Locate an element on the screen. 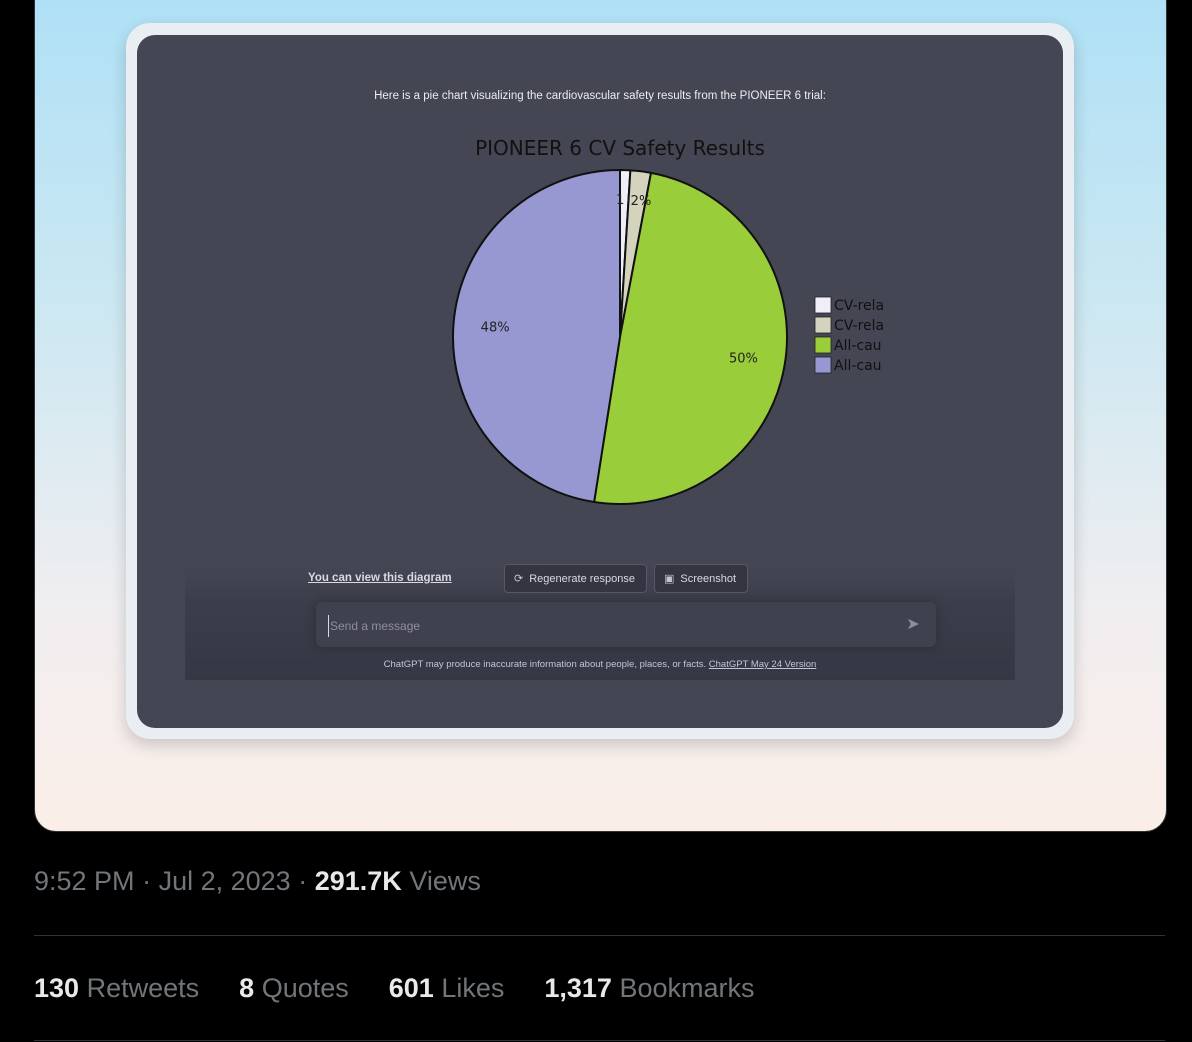 The width and height of the screenshot is (1192, 1042). tweet-date: Jul 2, 2023 is located at coordinates (225, 881).